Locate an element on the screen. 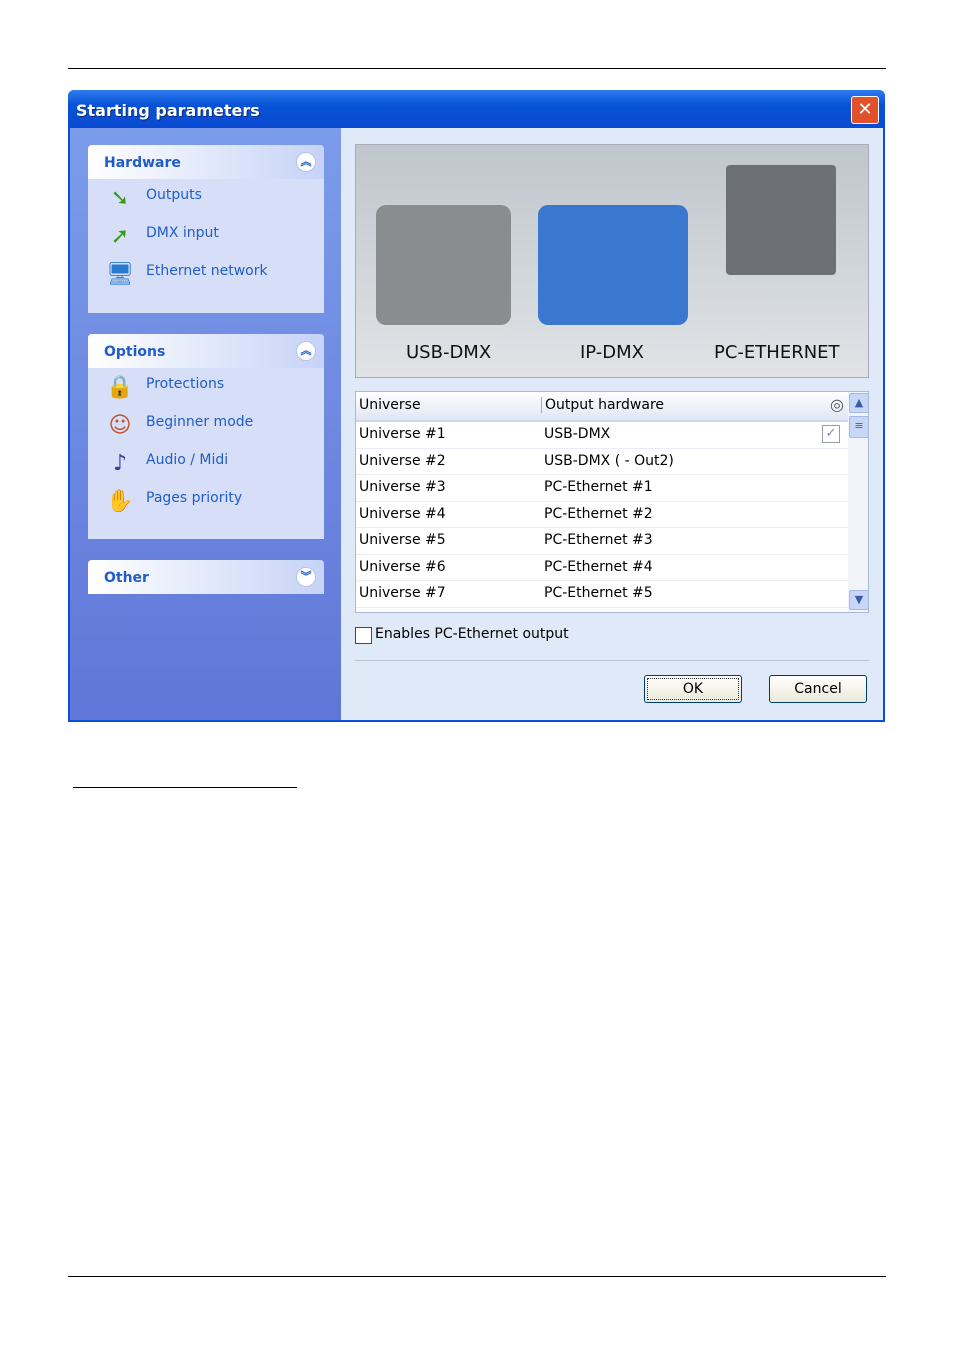  item-label: Audio / Midi is located at coordinates (187, 460).